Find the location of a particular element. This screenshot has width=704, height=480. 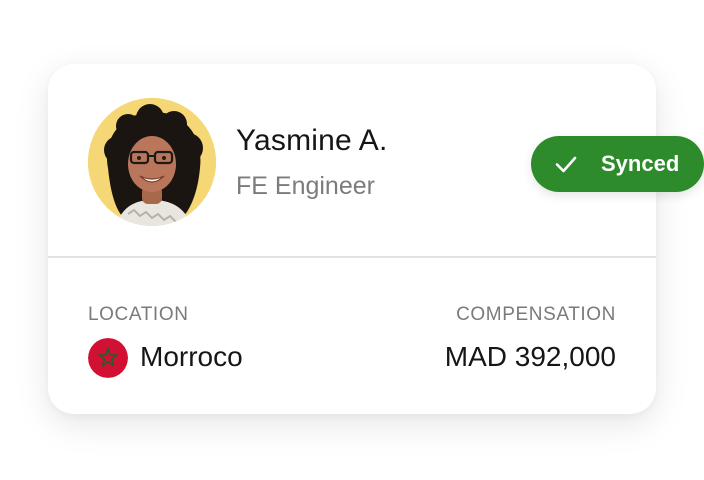

employee-name: Yasmine A. is located at coordinates (312, 140).